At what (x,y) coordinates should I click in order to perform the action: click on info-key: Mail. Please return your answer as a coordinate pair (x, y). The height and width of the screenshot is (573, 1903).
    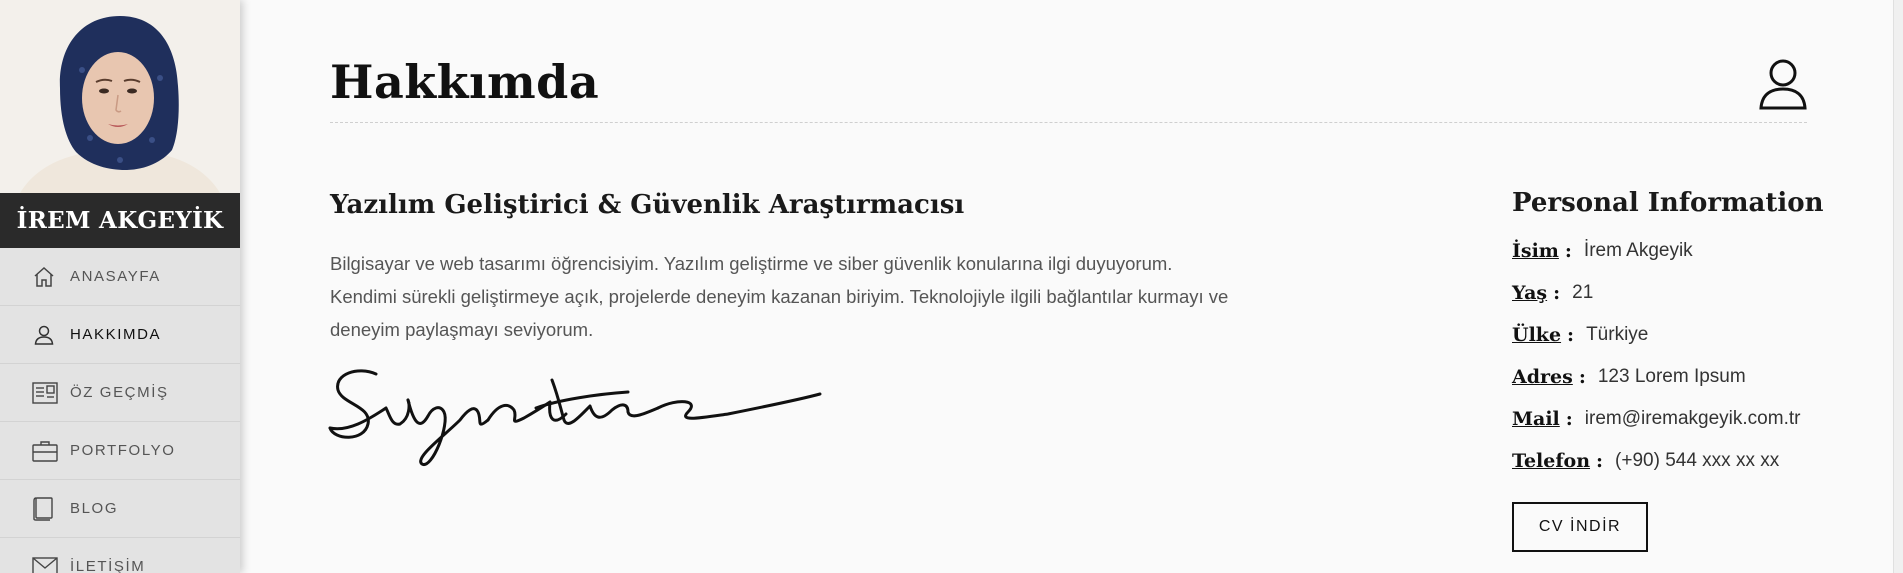
    Looking at the image, I should click on (1536, 419).